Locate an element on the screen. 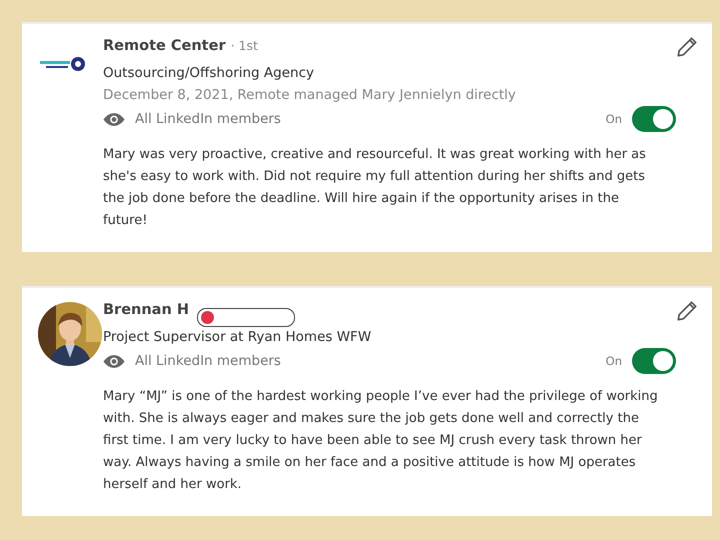 This screenshot has height=540, width=720. record-dot-icon is located at coordinates (207, 317).